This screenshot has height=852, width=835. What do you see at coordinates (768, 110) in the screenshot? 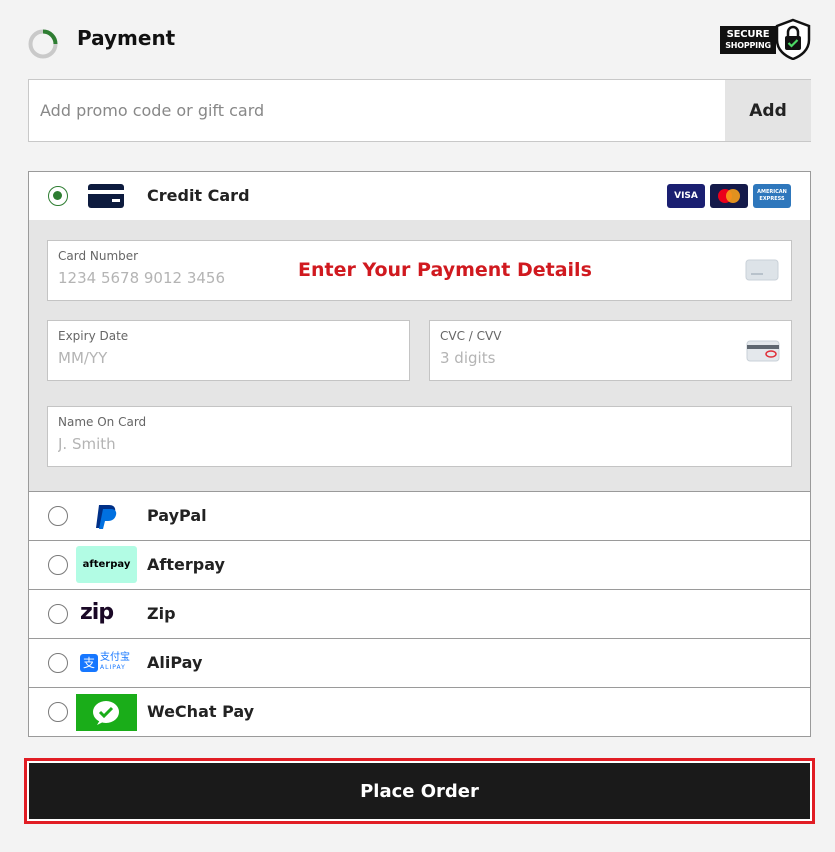
I see `promo-add-button: Add` at bounding box center [768, 110].